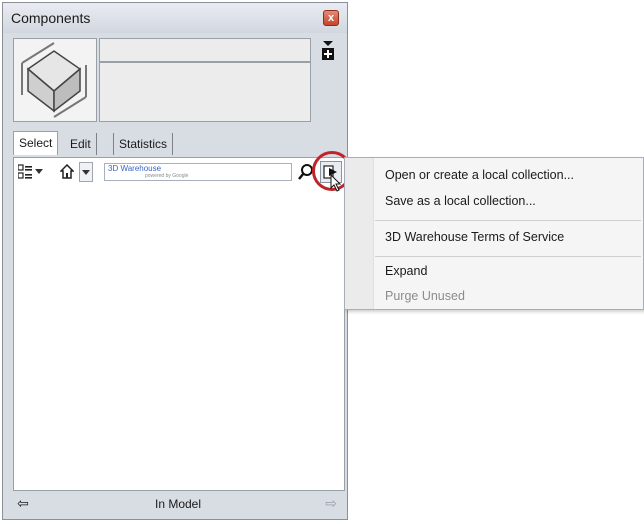  I want to click on chevron-down-icon, so click(86, 172).